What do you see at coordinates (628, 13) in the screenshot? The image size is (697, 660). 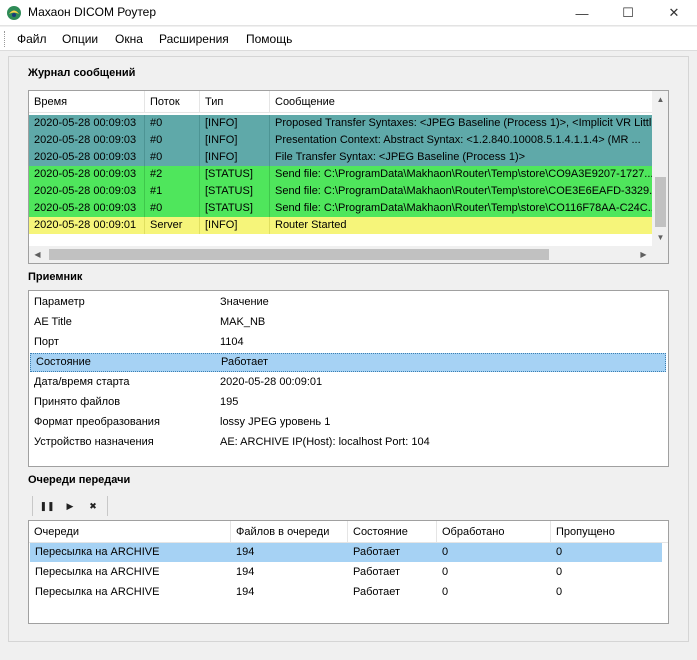 I see `maximize-button: ☐` at bounding box center [628, 13].